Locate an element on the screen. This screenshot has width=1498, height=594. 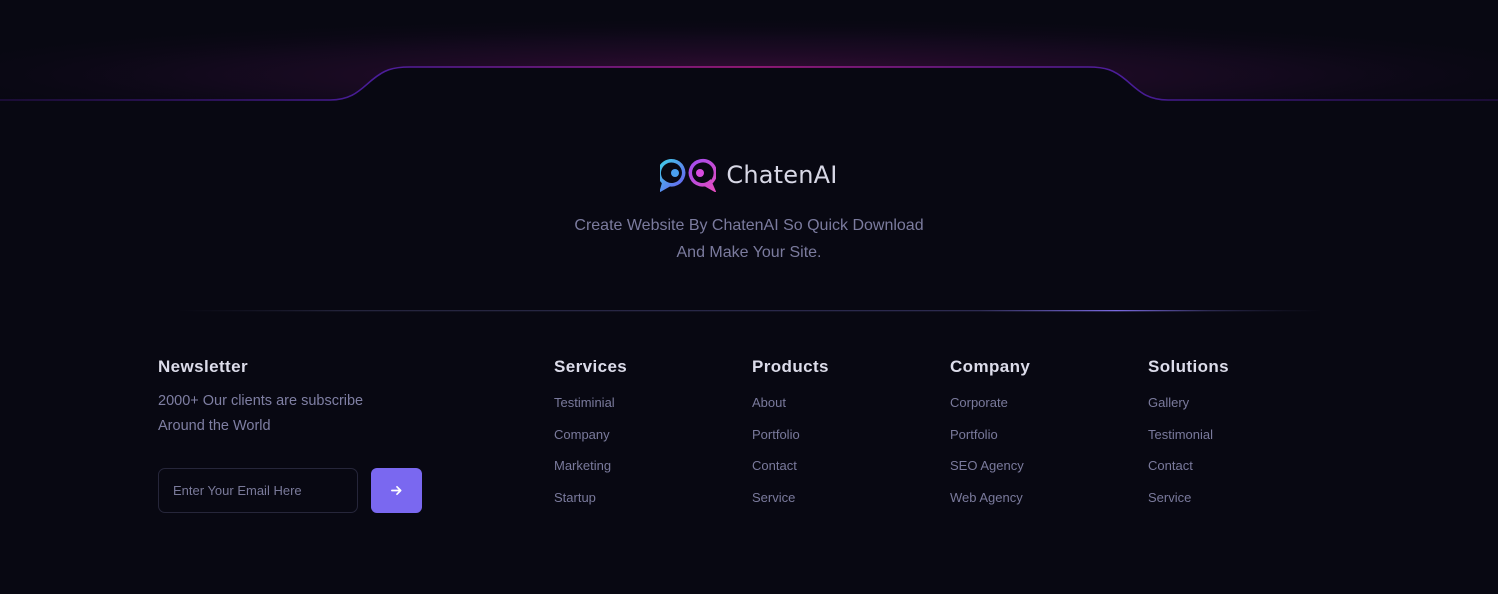
newsletter-form is located at coordinates (290, 490).